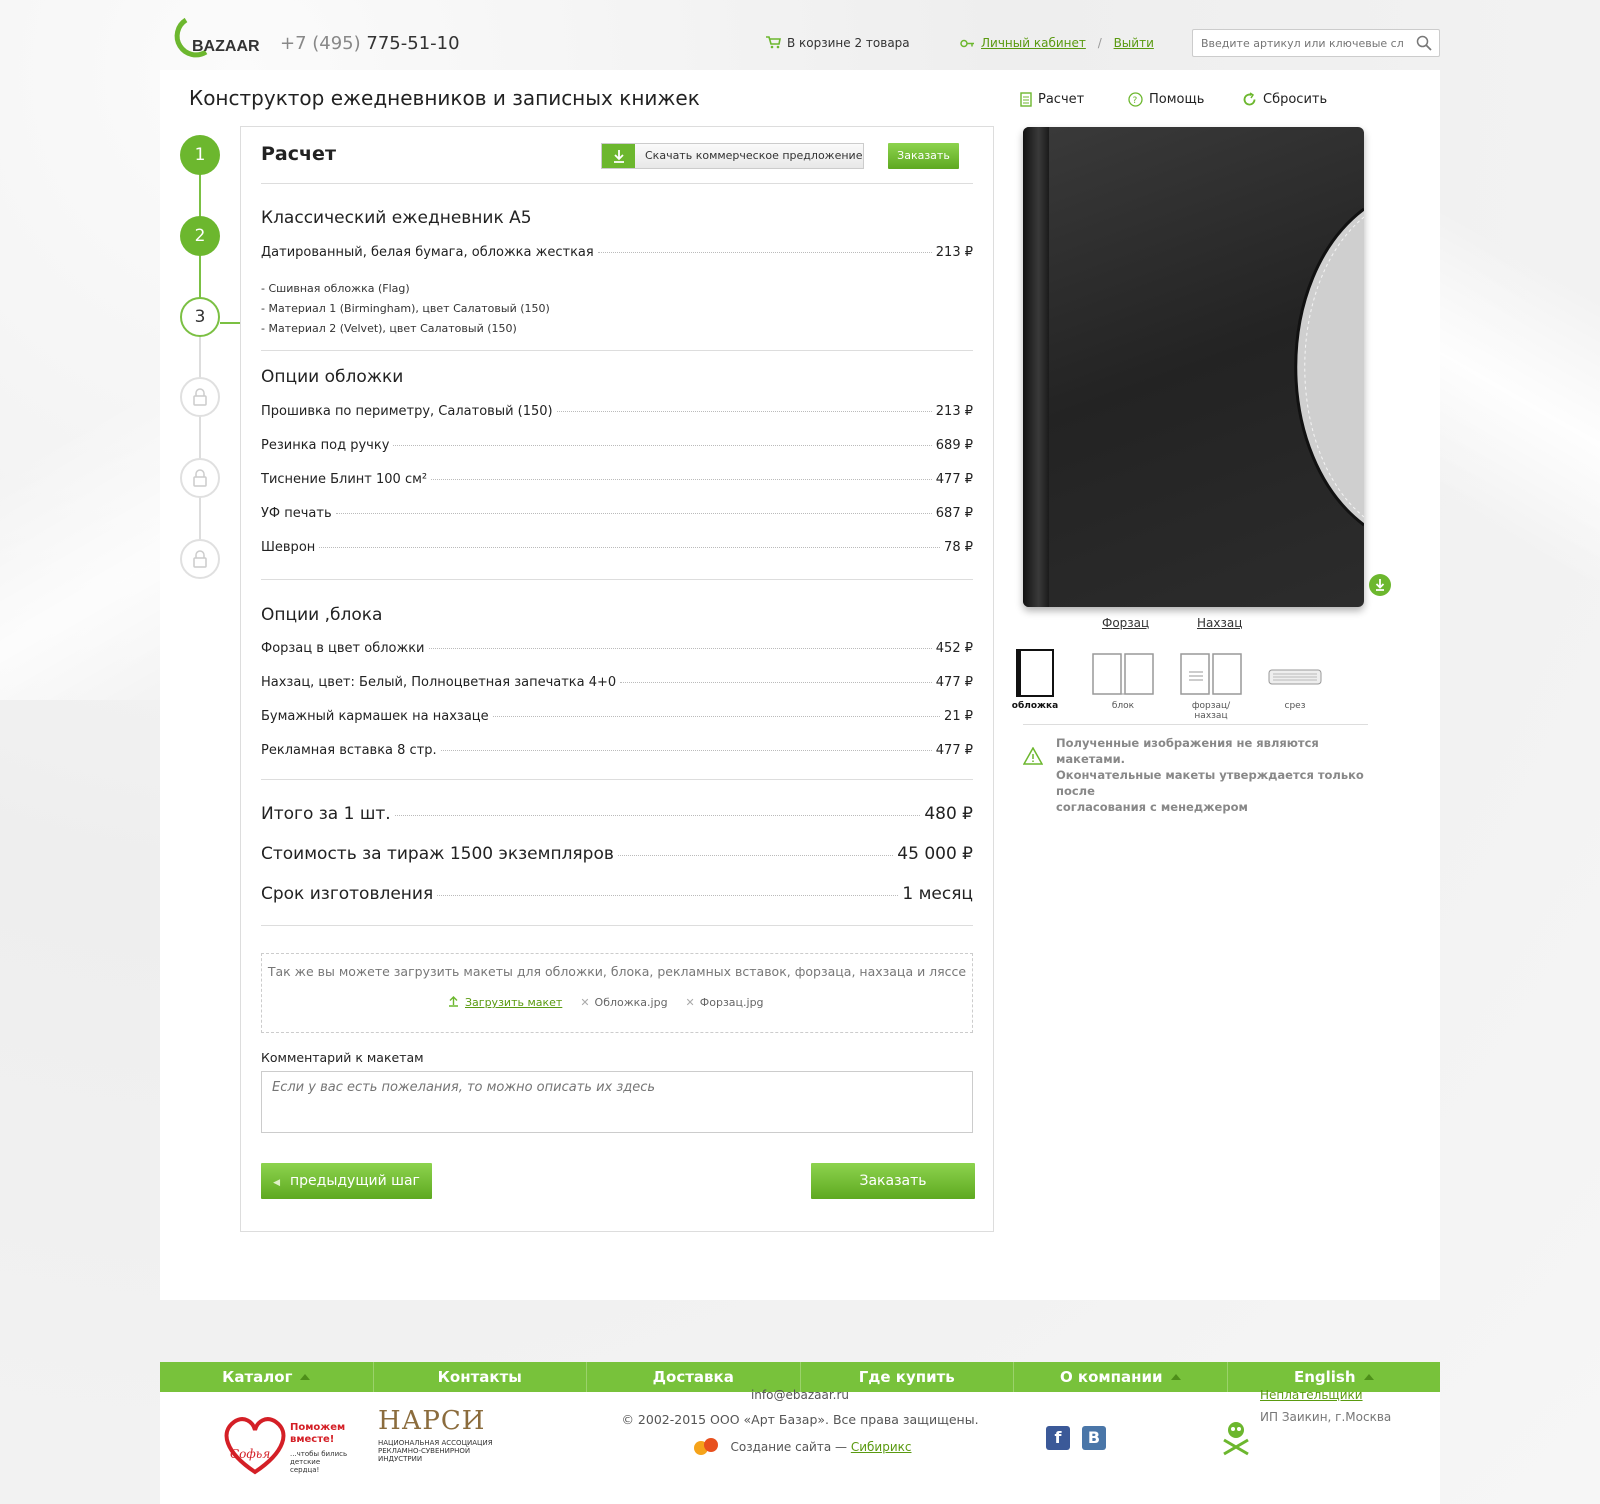 The height and width of the screenshot is (1504, 1600). Describe the element at coordinates (893, 1181) in the screenshot. I see `order-button: Заказать` at that location.